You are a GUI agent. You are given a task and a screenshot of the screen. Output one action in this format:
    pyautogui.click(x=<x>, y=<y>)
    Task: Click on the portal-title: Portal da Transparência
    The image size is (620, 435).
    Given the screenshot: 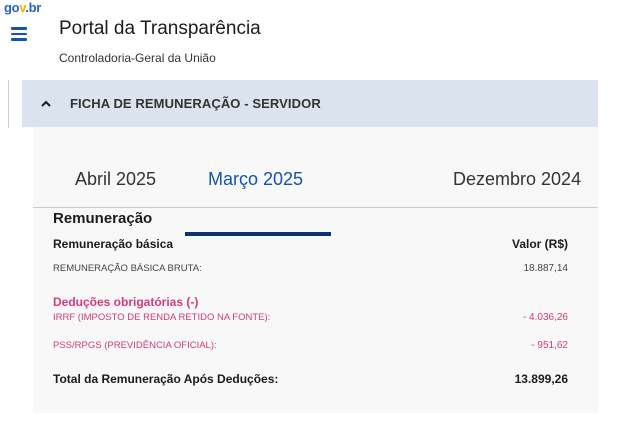 What is the action you would take?
    pyautogui.click(x=160, y=29)
    